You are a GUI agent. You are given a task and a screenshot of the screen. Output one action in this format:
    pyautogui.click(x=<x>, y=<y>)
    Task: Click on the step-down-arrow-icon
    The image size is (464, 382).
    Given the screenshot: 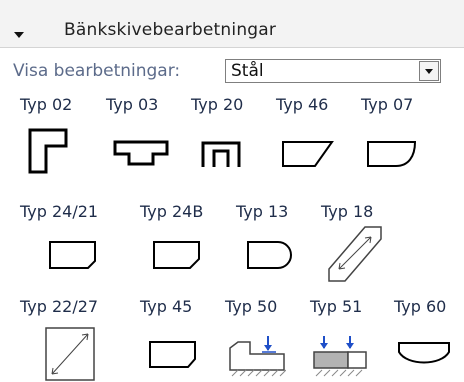 What is the action you would take?
    pyautogui.click(x=257, y=356)
    